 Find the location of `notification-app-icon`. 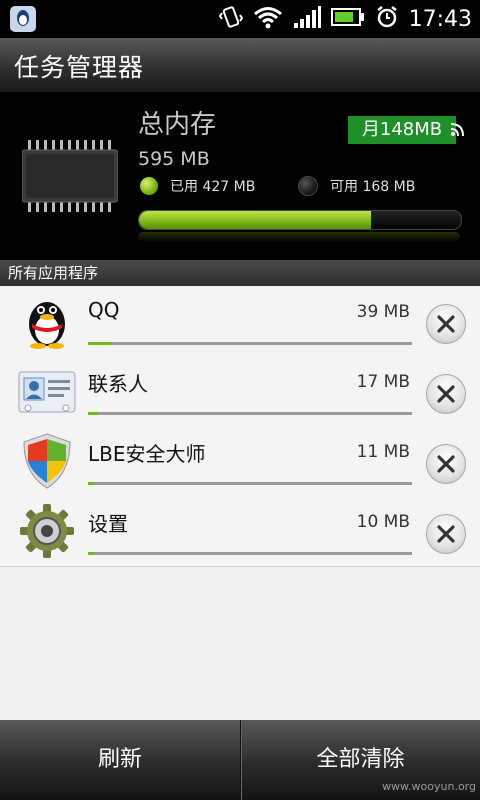

notification-app-icon is located at coordinates (23, 19).